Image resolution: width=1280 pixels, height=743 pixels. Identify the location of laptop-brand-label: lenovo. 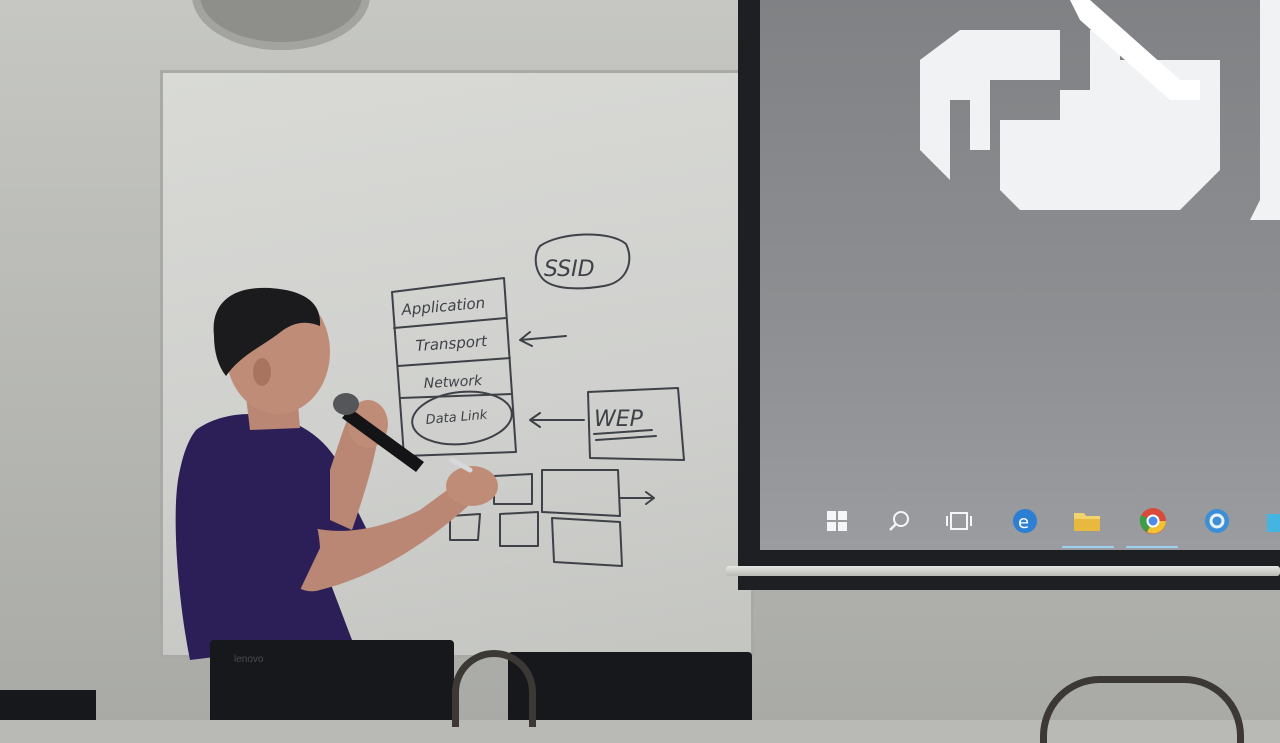
(249, 659).